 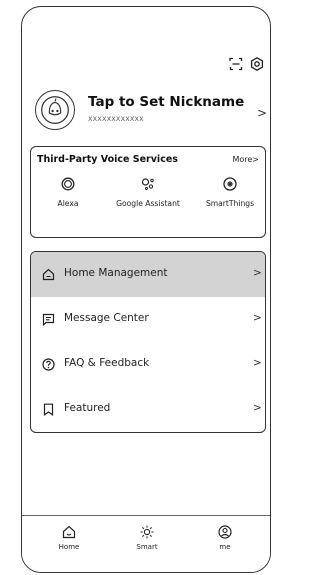 What do you see at coordinates (230, 203) in the screenshot?
I see `service-label: SmartThings` at bounding box center [230, 203].